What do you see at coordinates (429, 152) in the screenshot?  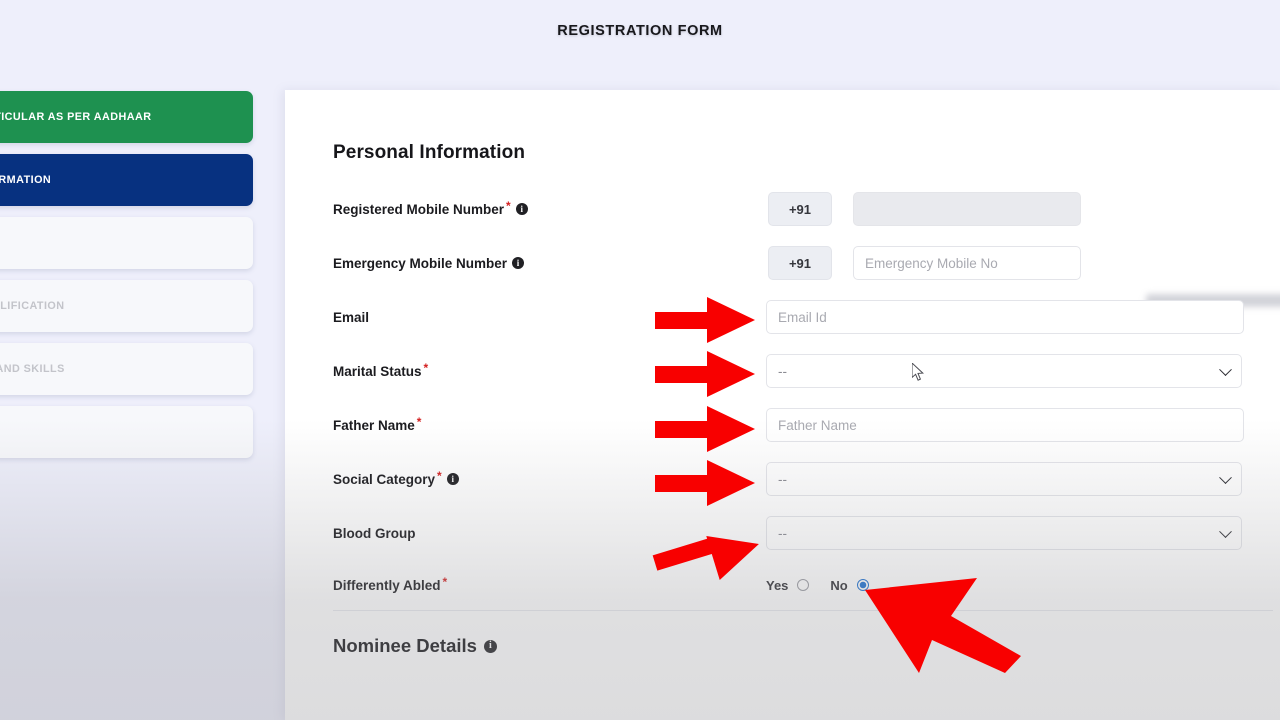 I see `section-title: Personal Information` at bounding box center [429, 152].